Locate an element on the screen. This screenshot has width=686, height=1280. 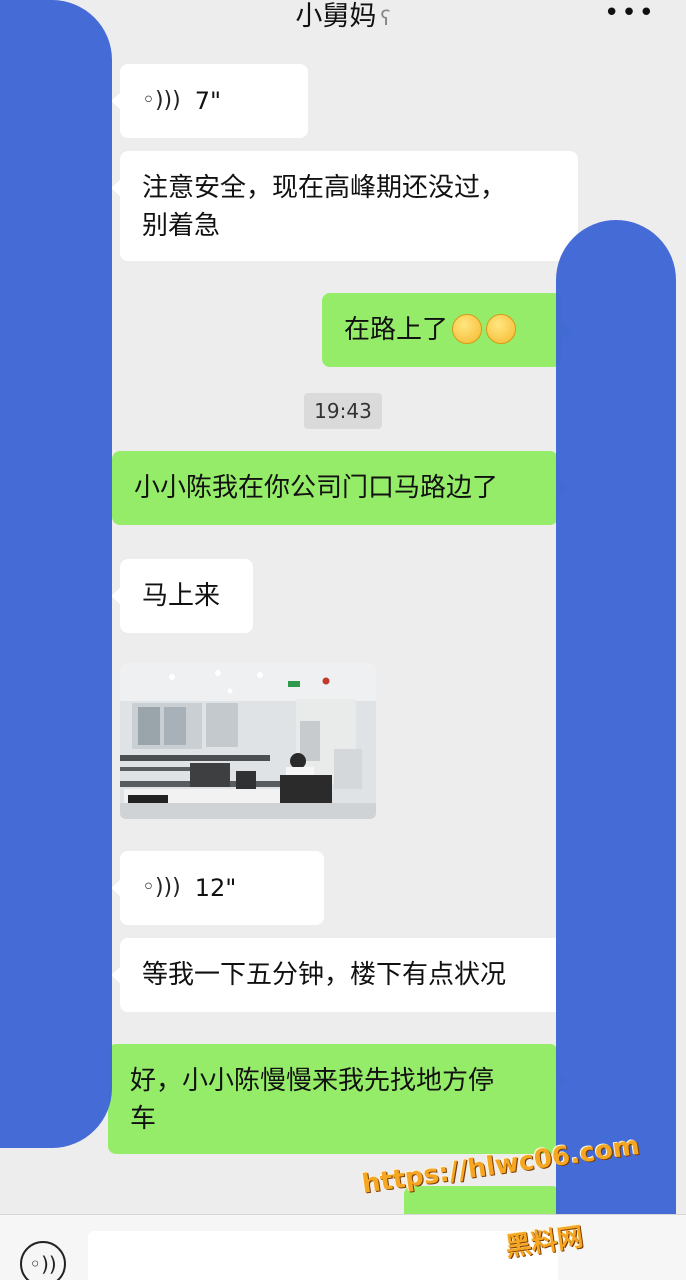
message-line: 车 is located at coordinates (143, 1119).